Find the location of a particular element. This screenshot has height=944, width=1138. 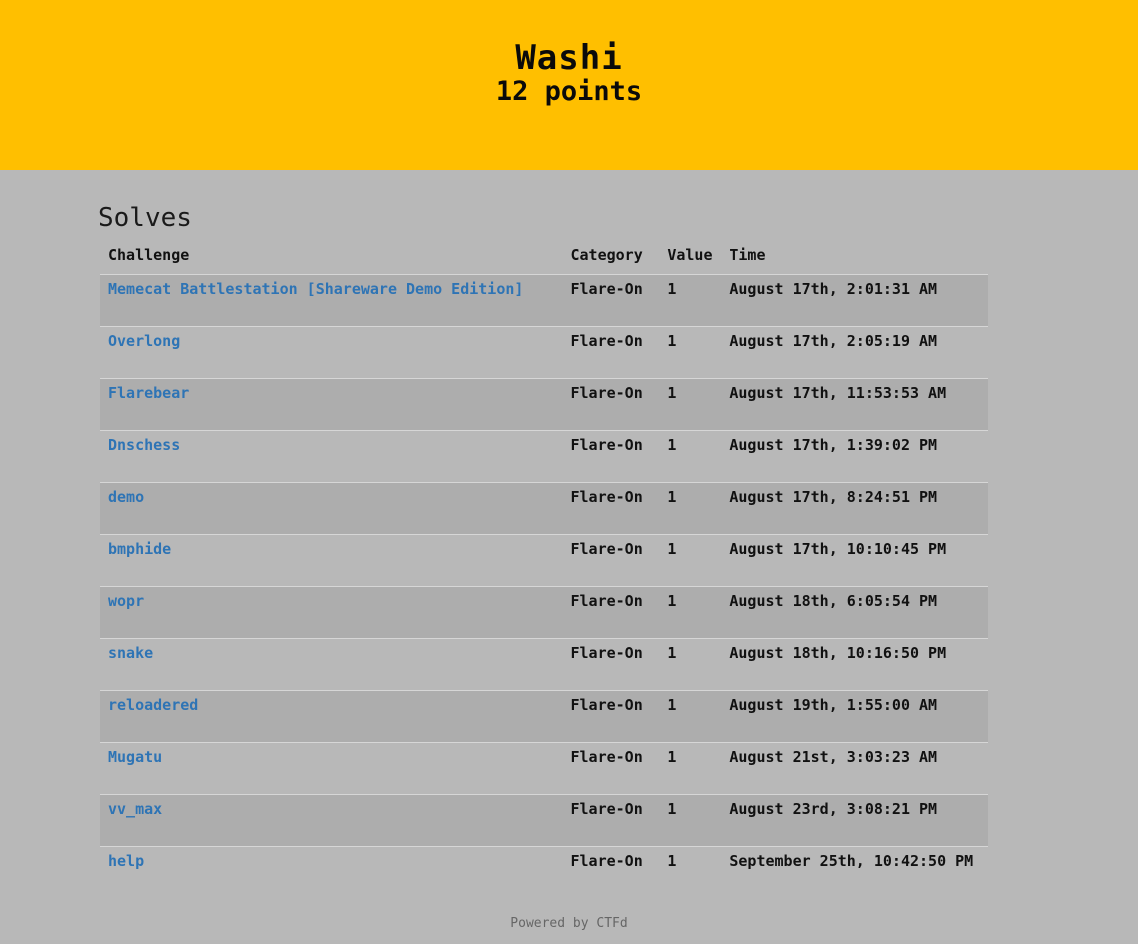

cell-challenge: help is located at coordinates (331, 872).